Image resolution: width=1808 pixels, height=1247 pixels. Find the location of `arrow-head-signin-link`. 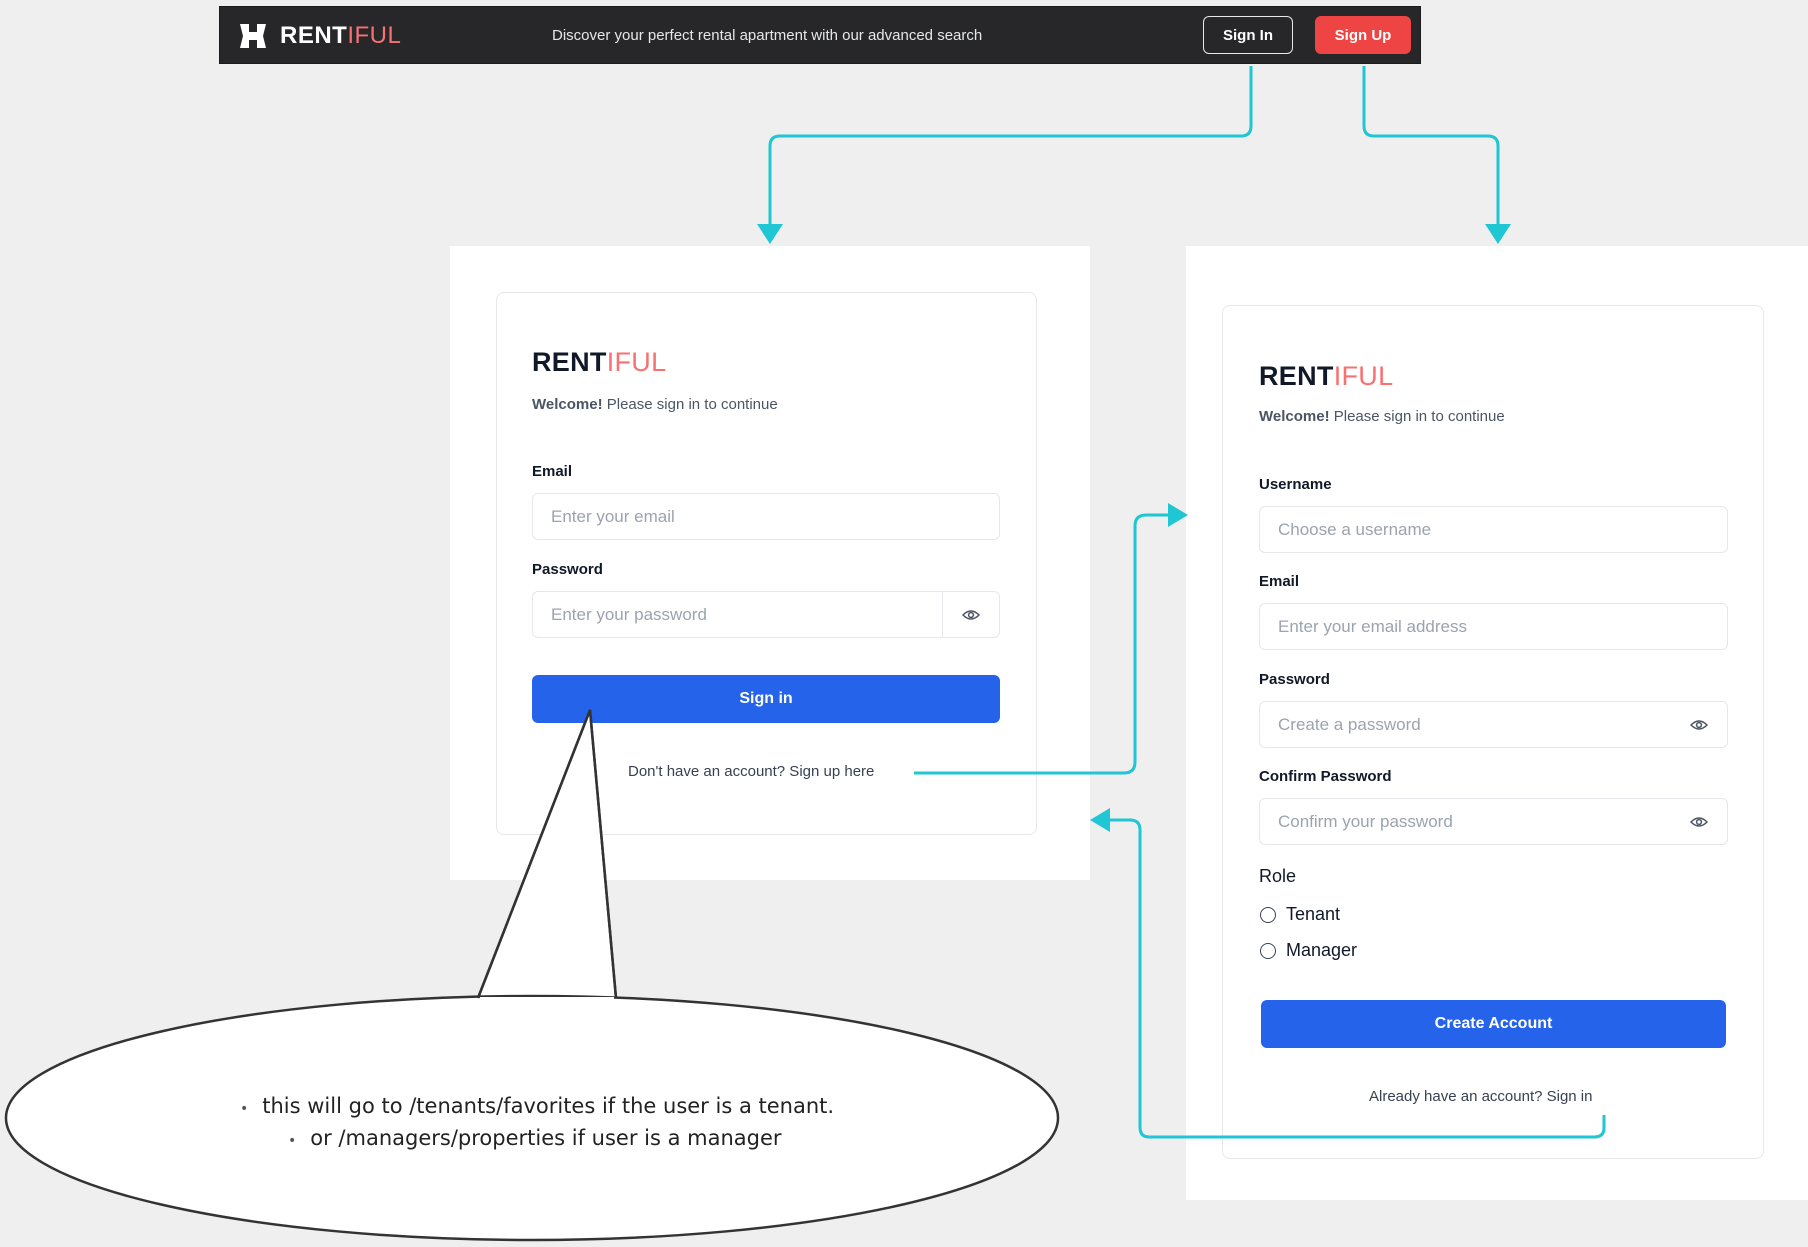

arrow-head-signin-link is located at coordinates (1100, 820).